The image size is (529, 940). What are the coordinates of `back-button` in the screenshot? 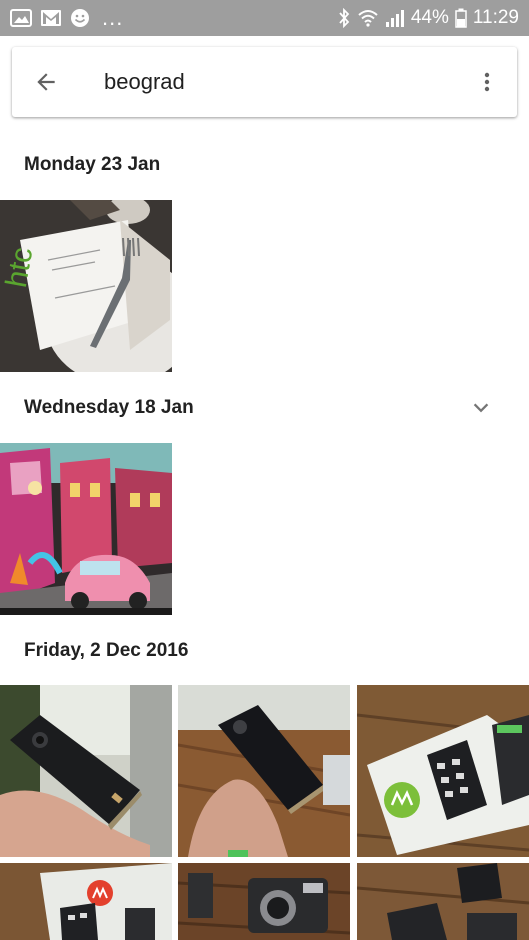 It's located at (46, 82).